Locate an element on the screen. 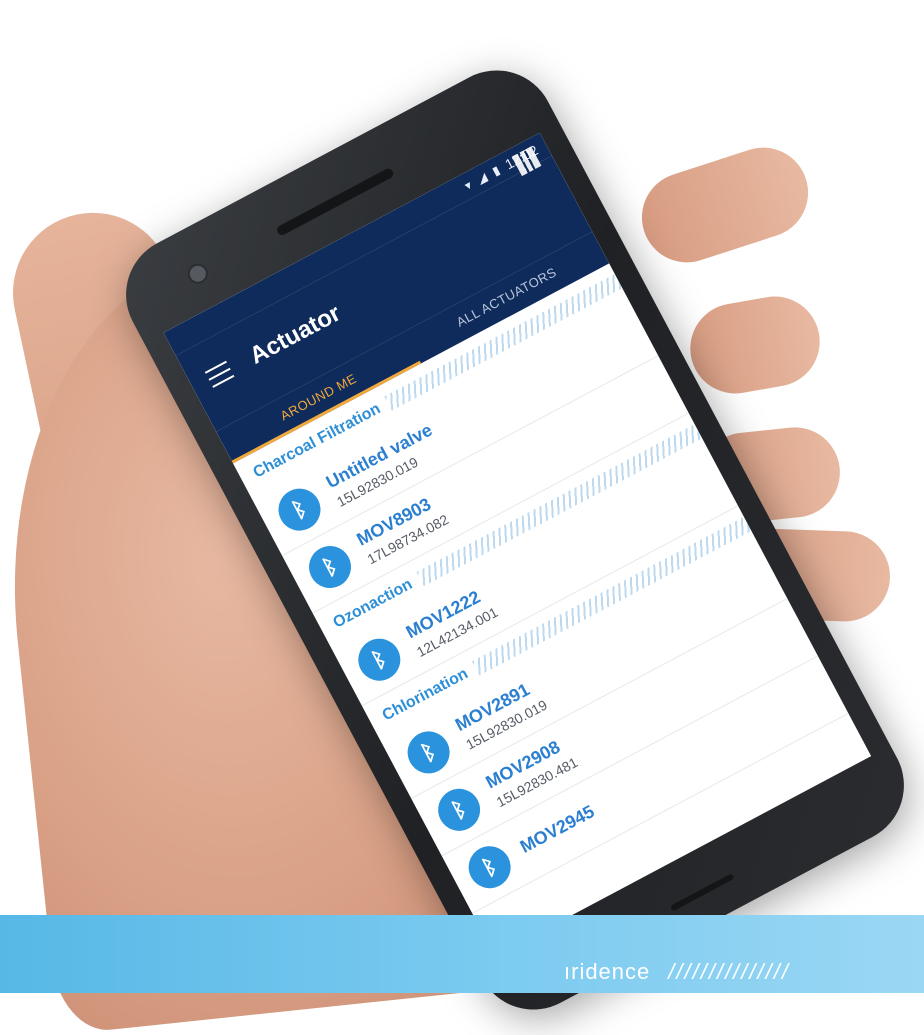 This screenshot has width=924, height=1035. hamburger-menu-icon is located at coordinates (219, 374).